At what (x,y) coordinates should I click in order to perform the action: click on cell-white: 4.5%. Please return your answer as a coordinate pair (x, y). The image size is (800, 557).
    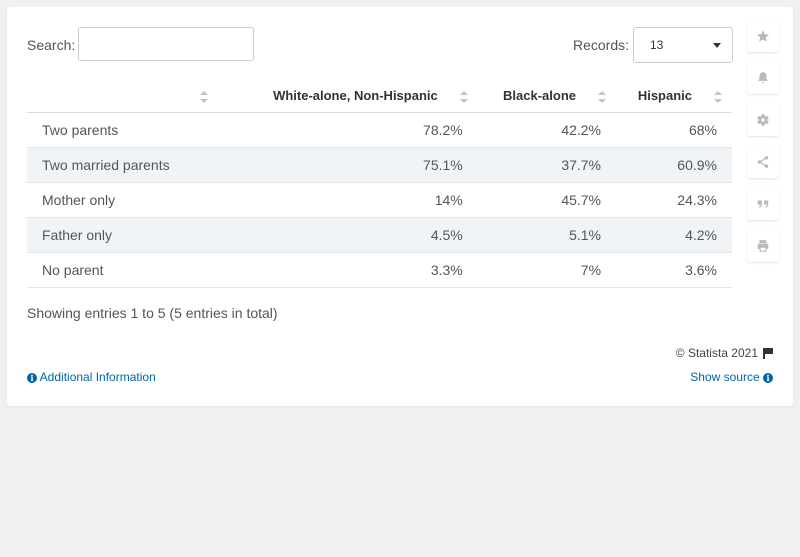
    Looking at the image, I should click on (347, 235).